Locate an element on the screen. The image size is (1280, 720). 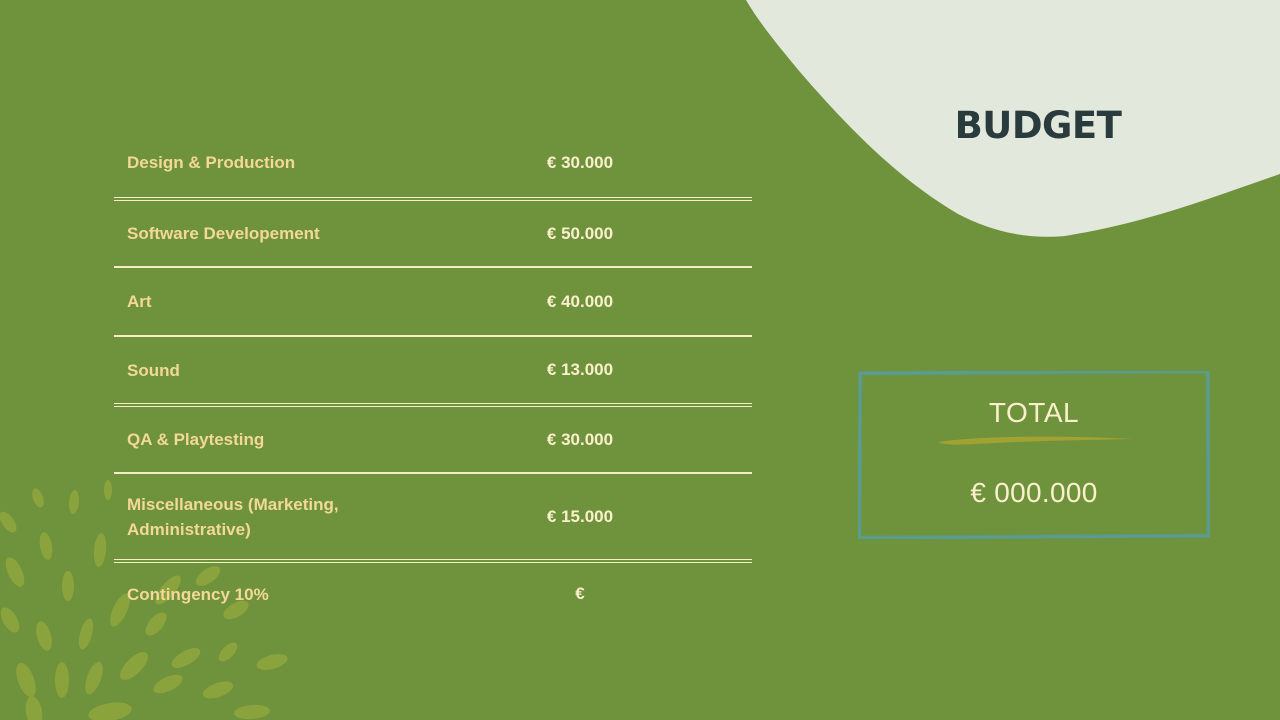
table-row: Sound € 13.000 is located at coordinates (433, 370).